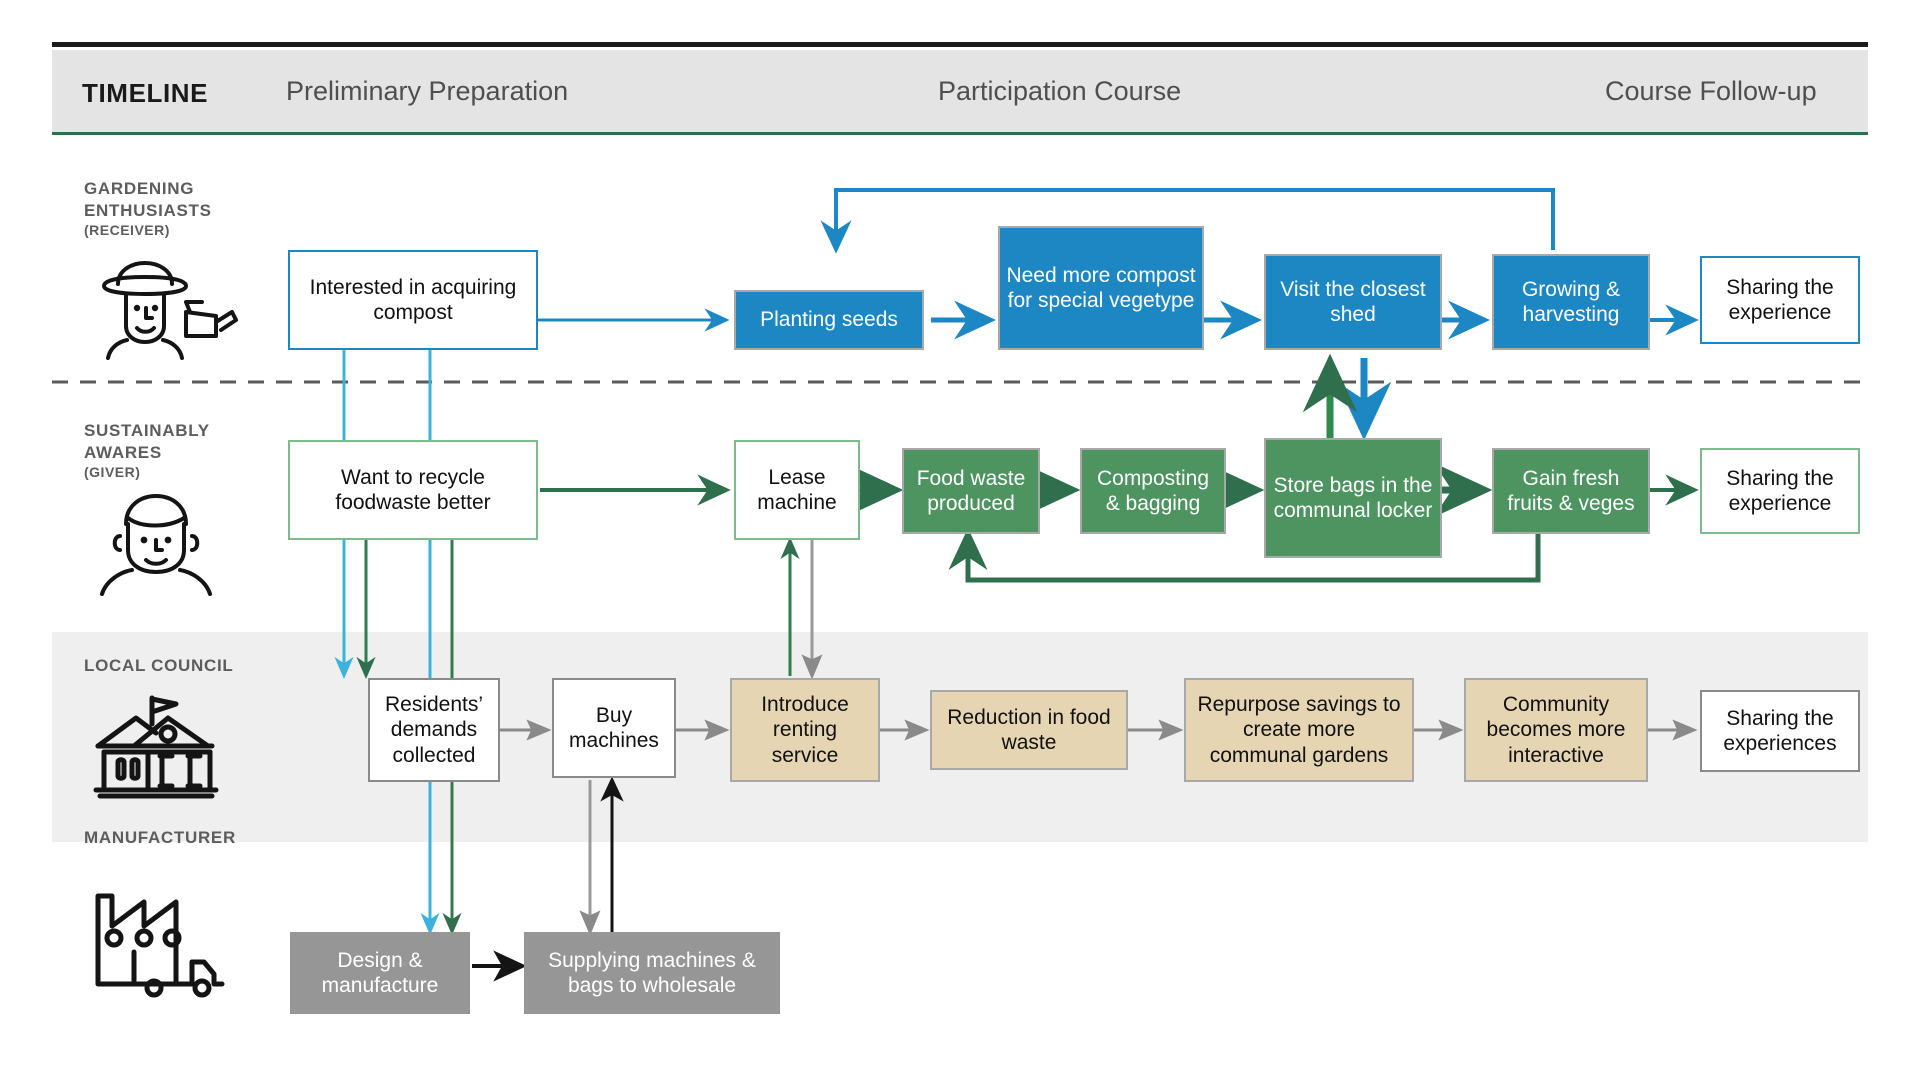 This screenshot has height=1080, width=1920. Describe the element at coordinates (805, 730) in the screenshot. I see `node-introduce-renting-service: Introduce renting service` at that location.